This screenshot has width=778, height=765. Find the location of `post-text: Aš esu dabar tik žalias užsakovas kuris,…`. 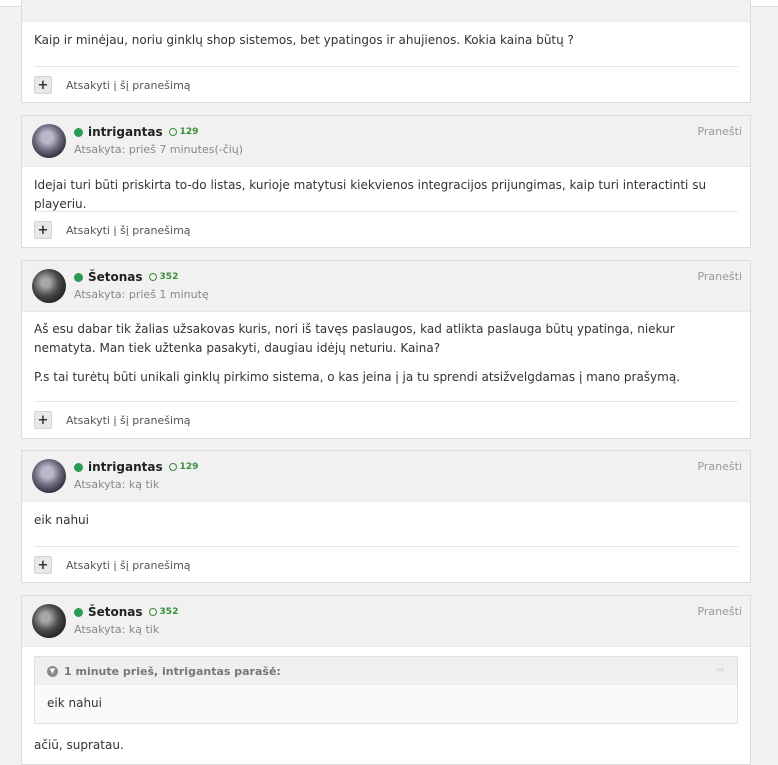

post-text: Aš esu dabar tik žalias užsakovas kuris,… is located at coordinates (354, 338).